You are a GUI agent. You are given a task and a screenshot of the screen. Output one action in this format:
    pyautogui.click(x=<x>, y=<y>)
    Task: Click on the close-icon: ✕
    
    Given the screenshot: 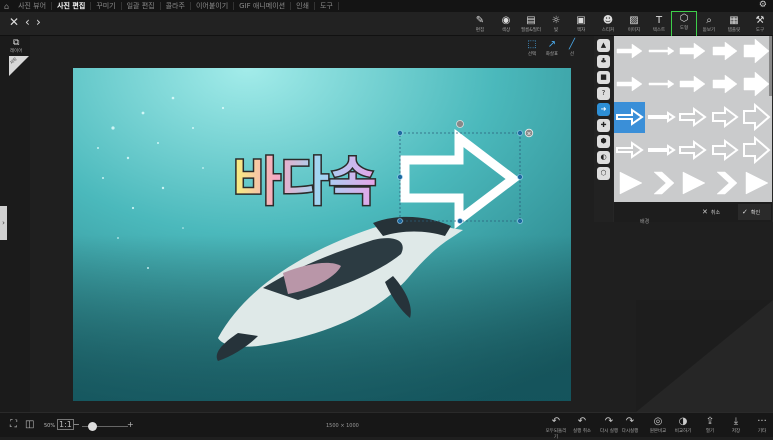 What is the action you would take?
    pyautogui.click(x=14, y=22)
    